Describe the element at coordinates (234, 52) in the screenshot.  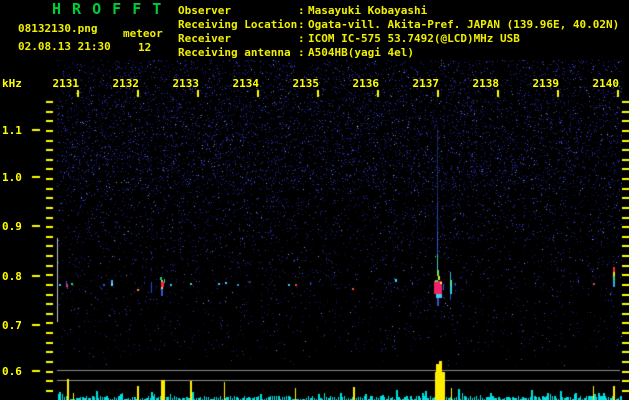
I see `info-label: Receiving antenna` at that location.